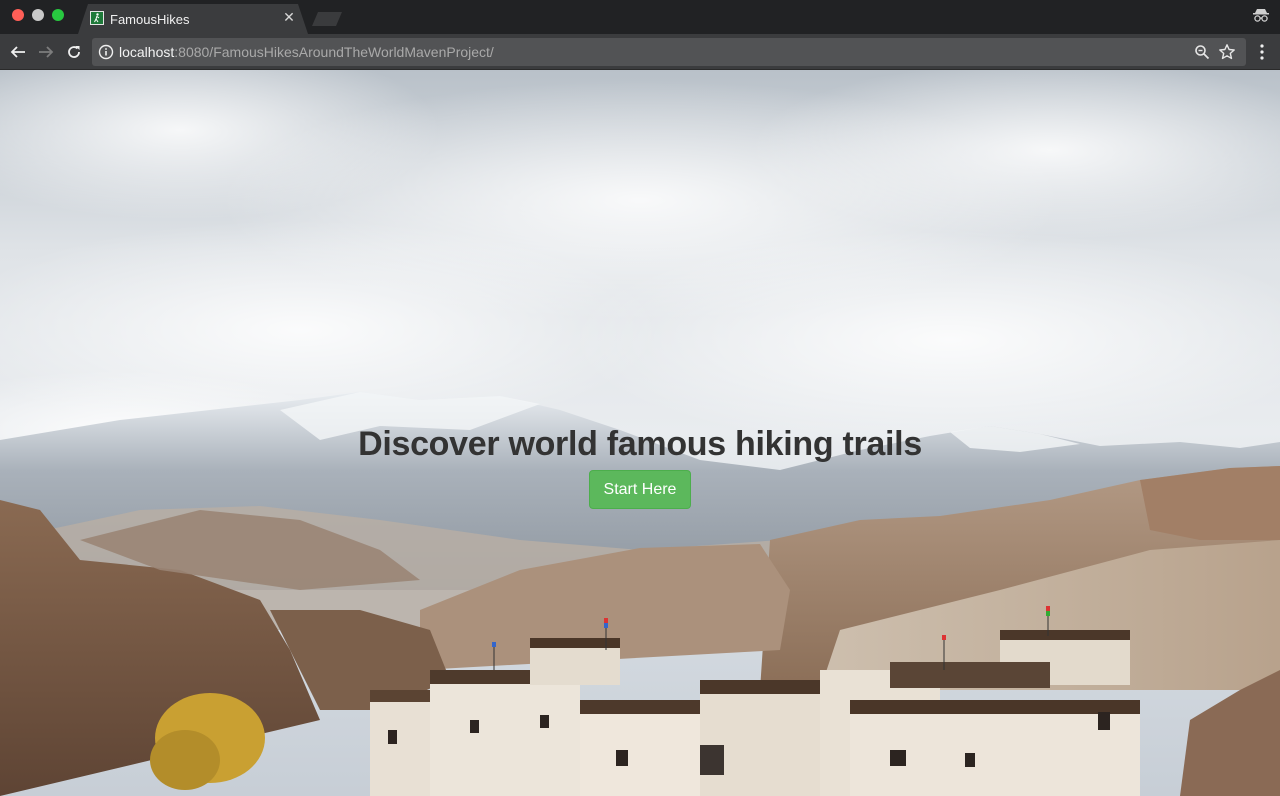  What do you see at coordinates (150, 19) in the screenshot?
I see `tab-title: FamousHikes` at bounding box center [150, 19].